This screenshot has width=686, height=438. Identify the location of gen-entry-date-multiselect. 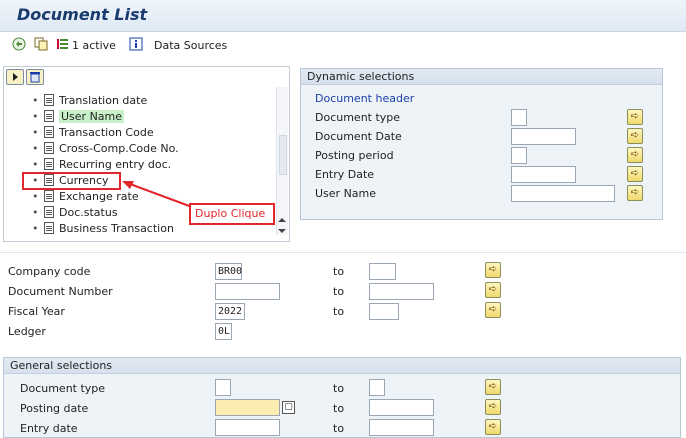
(493, 427).